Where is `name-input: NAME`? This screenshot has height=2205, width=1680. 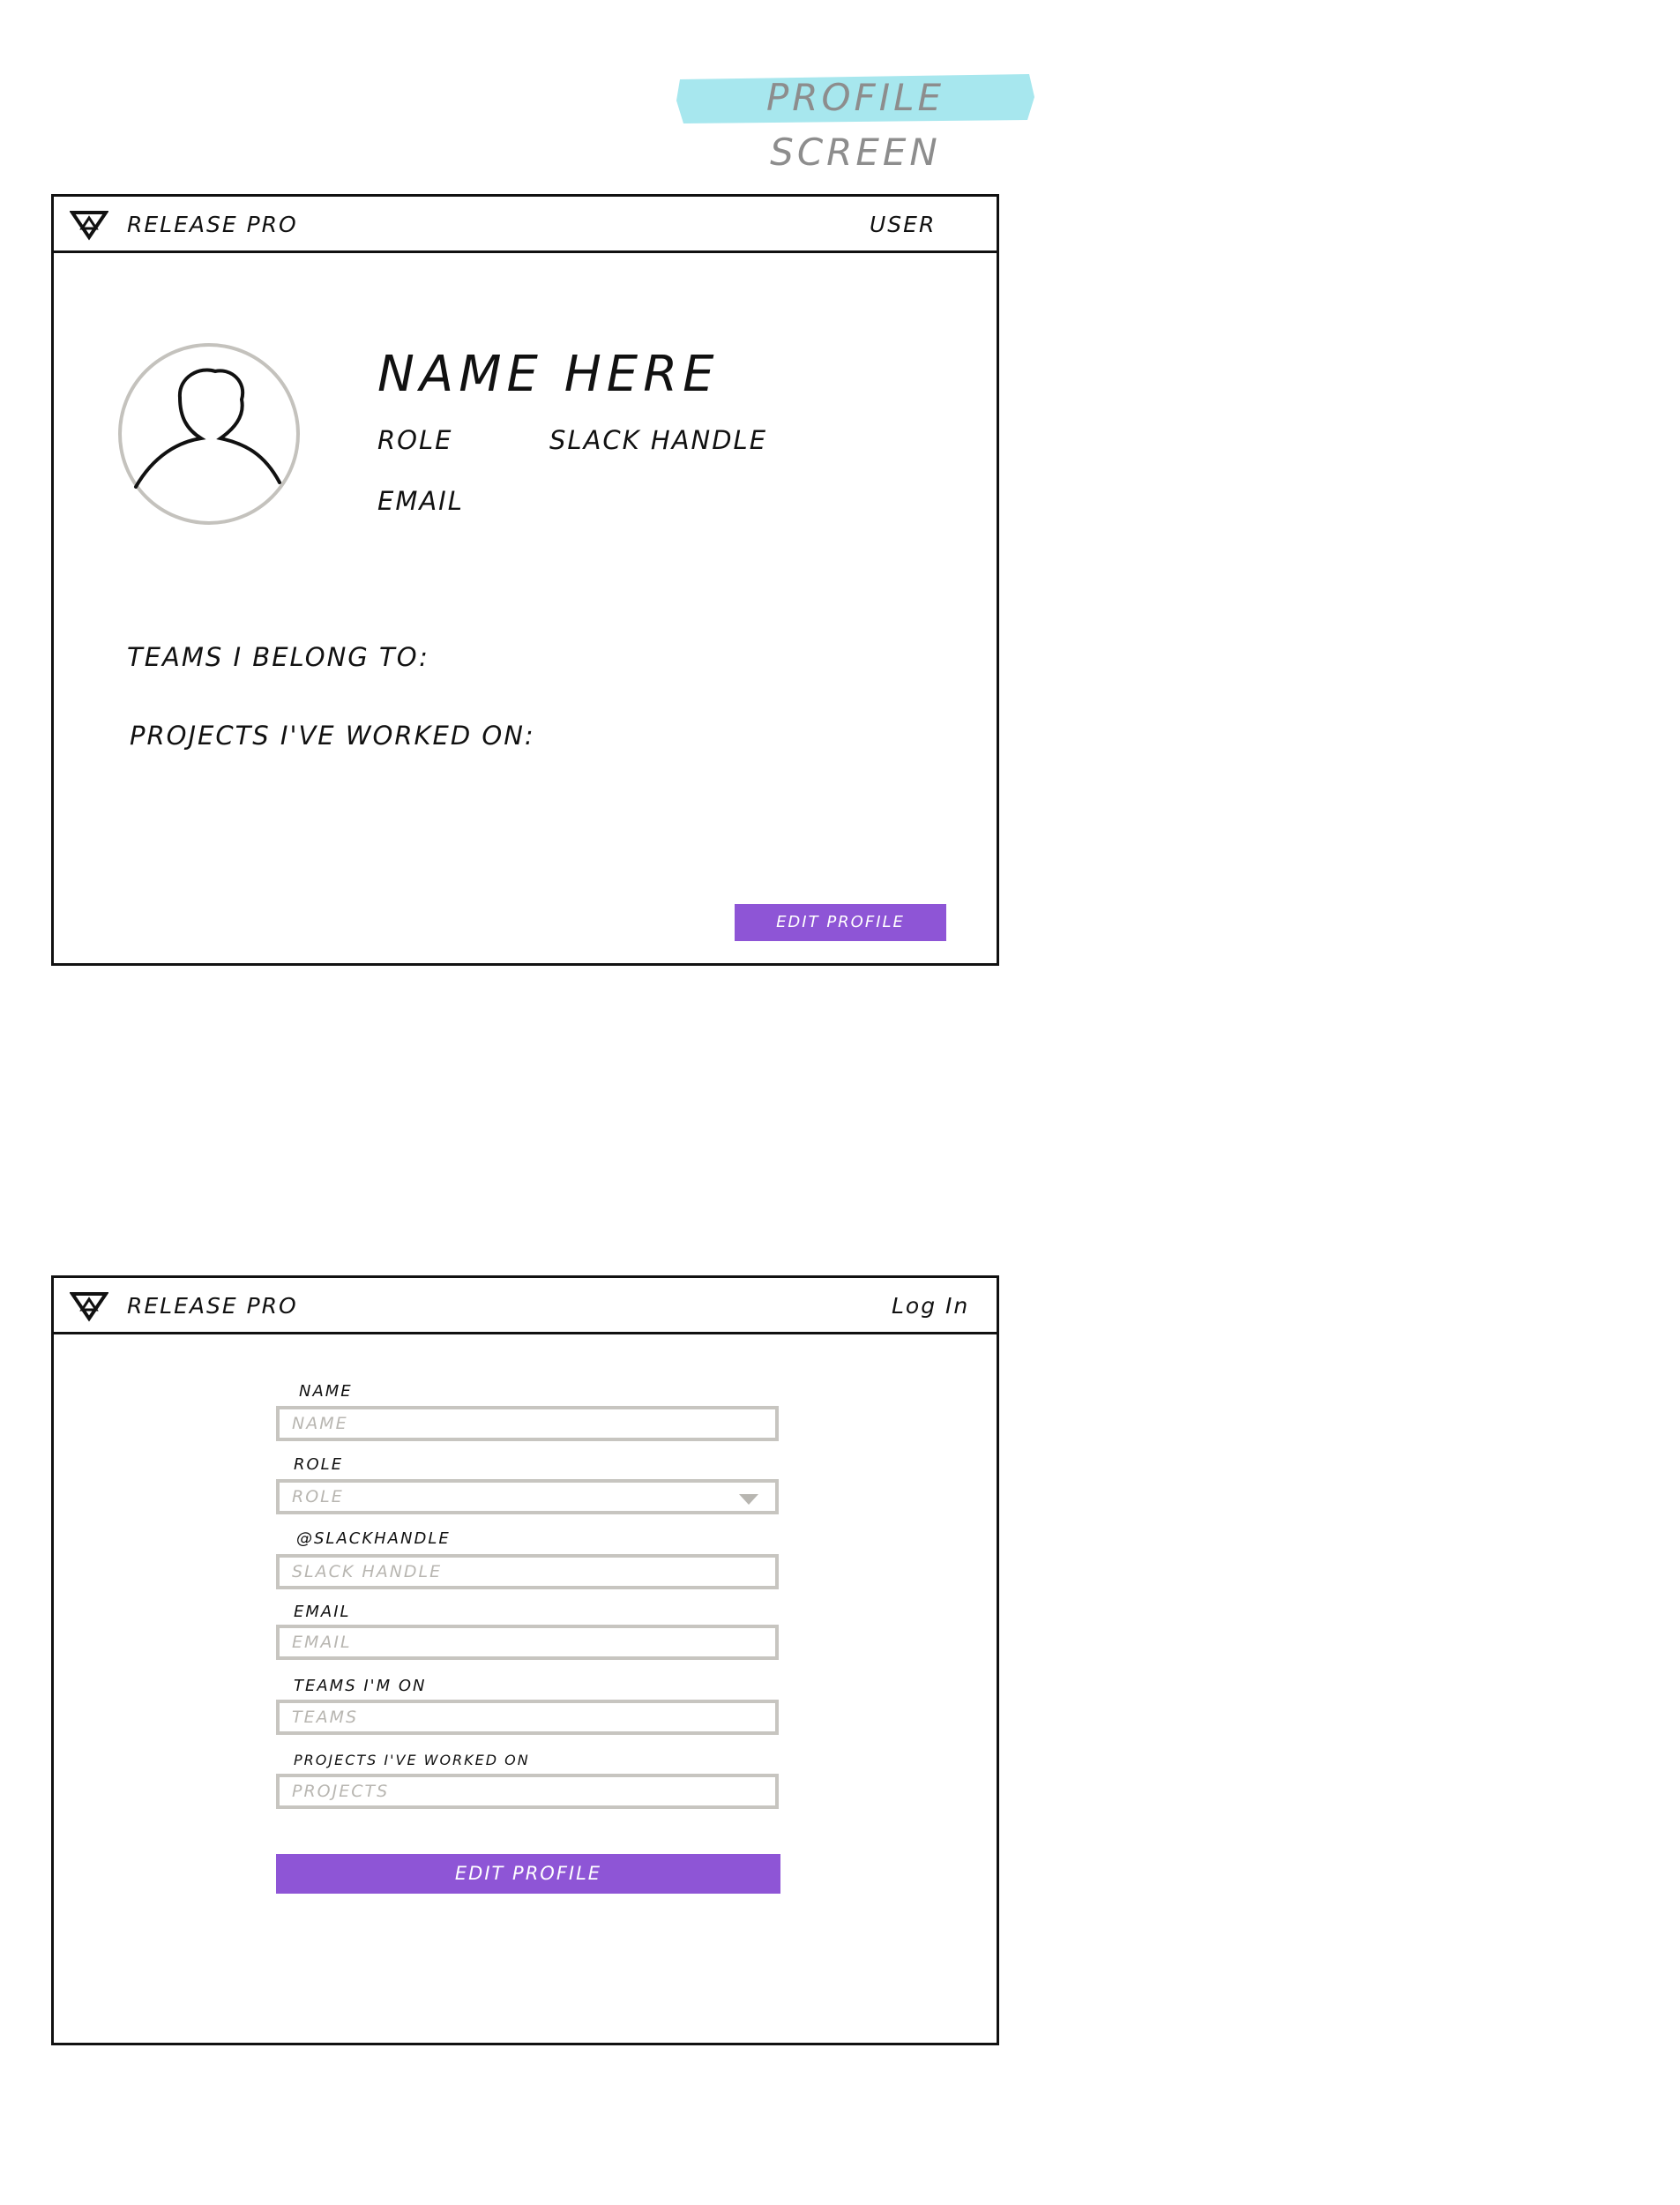
name-input: NAME is located at coordinates (527, 1423).